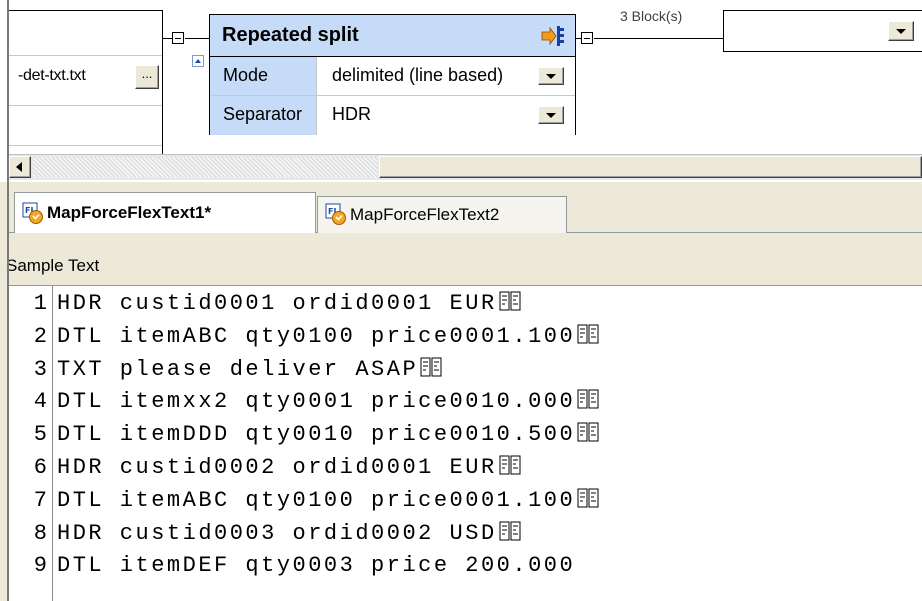 This screenshot has height=601, width=922. Describe the element at coordinates (40, 533) in the screenshot. I see `line-number: 8` at that location.